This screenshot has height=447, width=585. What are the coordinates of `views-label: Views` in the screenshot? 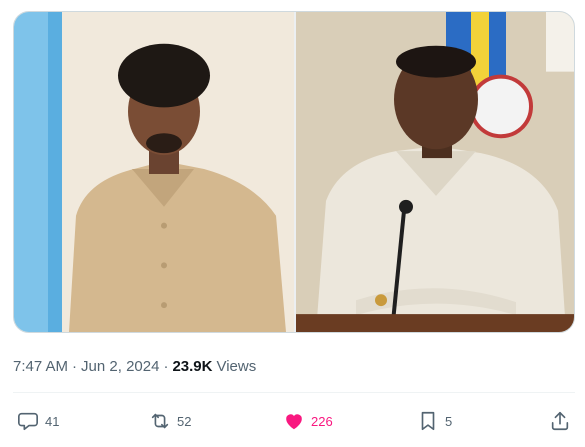 It's located at (236, 366).